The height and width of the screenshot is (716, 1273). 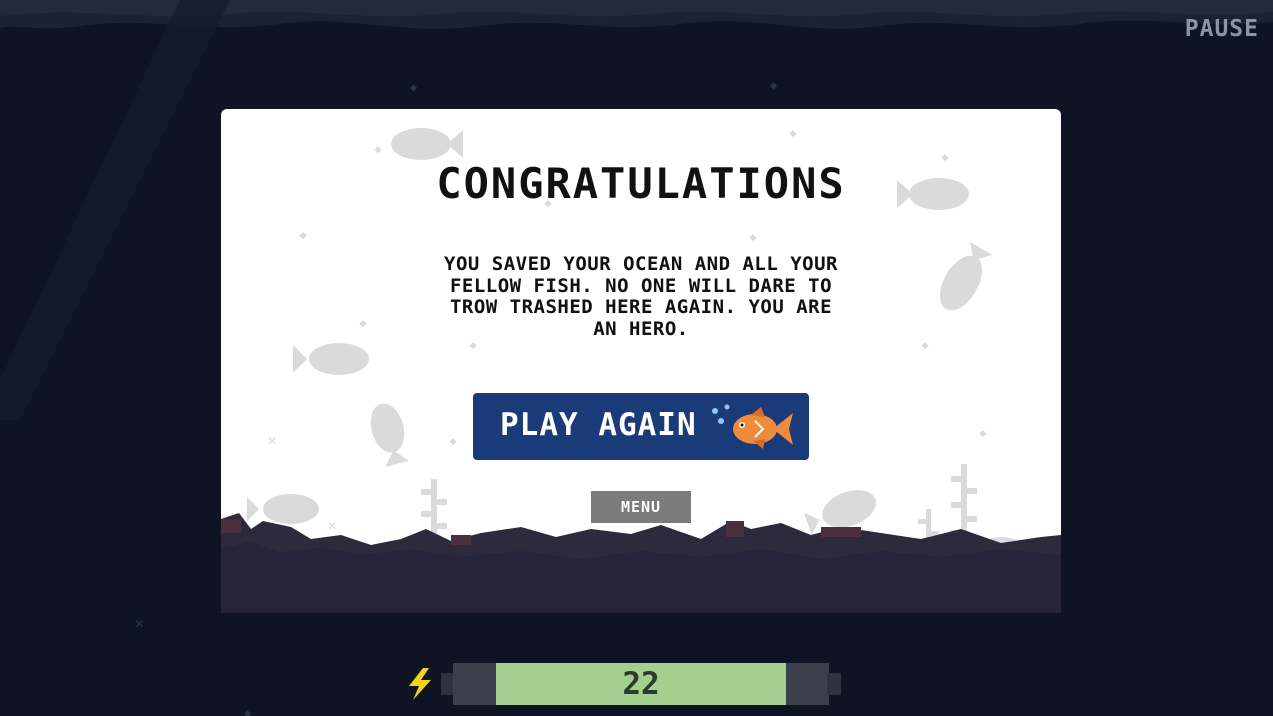 I want to click on dialog-title: CONGRATULATIONS, so click(x=641, y=183).